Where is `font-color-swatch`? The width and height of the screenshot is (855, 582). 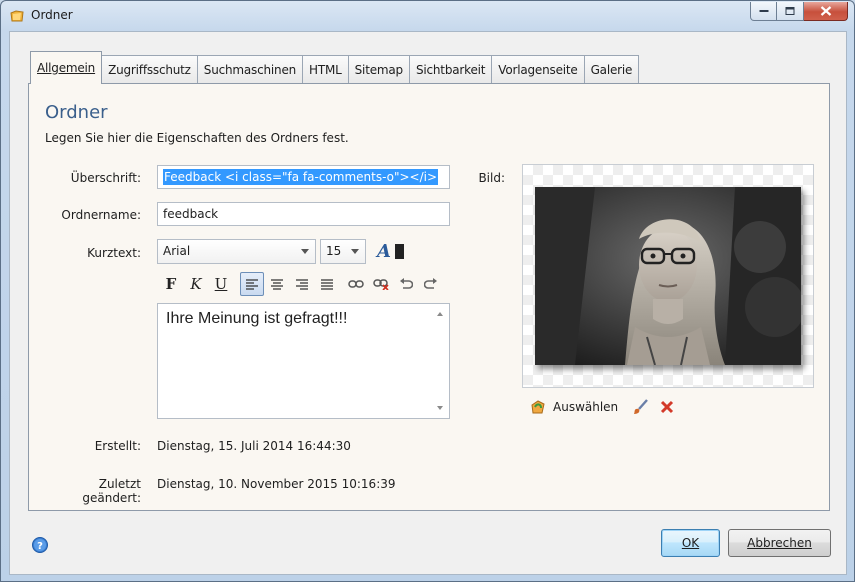
font-color-swatch is located at coordinates (399, 251).